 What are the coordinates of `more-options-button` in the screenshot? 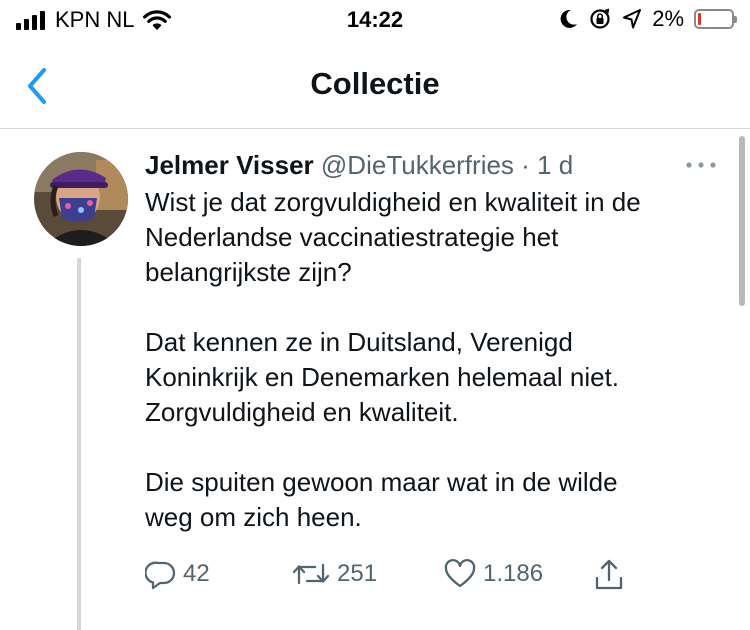 It's located at (701, 165).